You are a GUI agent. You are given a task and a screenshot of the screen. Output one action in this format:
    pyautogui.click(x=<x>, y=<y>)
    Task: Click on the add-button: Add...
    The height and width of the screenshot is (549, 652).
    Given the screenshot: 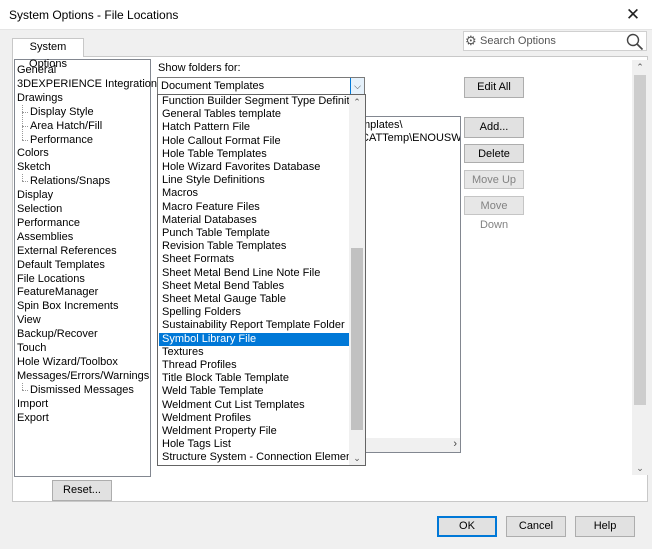 What is the action you would take?
    pyautogui.click(x=494, y=127)
    